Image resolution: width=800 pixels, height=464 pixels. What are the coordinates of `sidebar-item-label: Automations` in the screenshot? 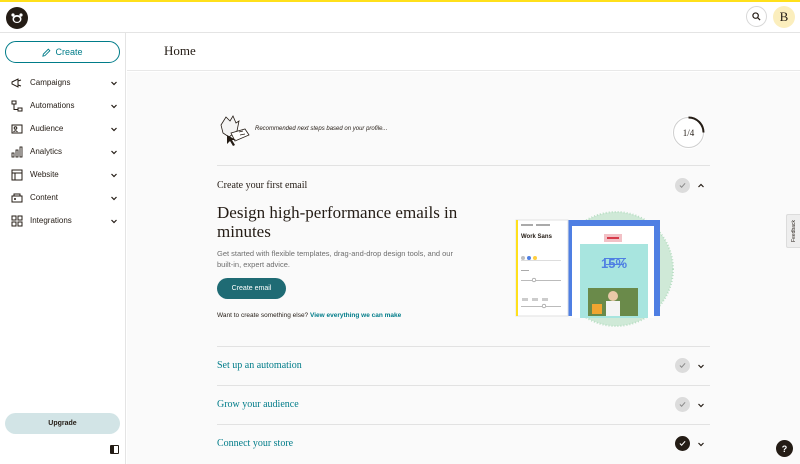 It's located at (52, 105).